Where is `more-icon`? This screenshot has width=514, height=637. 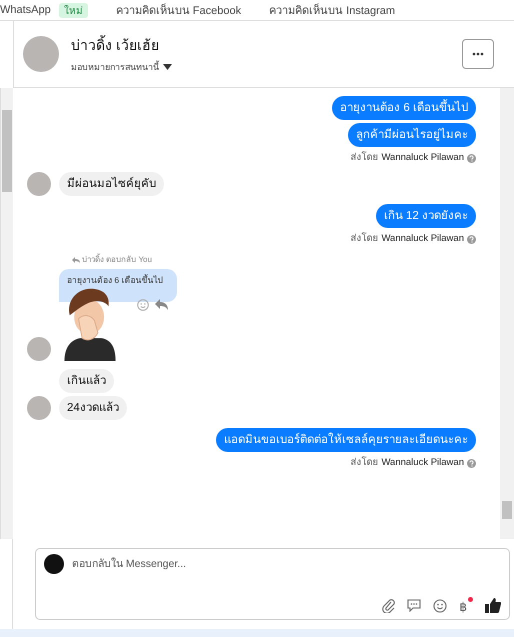 more-icon is located at coordinates (478, 54).